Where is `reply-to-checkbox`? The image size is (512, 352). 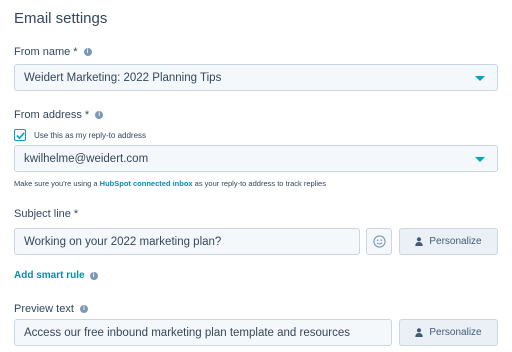 reply-to-checkbox is located at coordinates (20, 135).